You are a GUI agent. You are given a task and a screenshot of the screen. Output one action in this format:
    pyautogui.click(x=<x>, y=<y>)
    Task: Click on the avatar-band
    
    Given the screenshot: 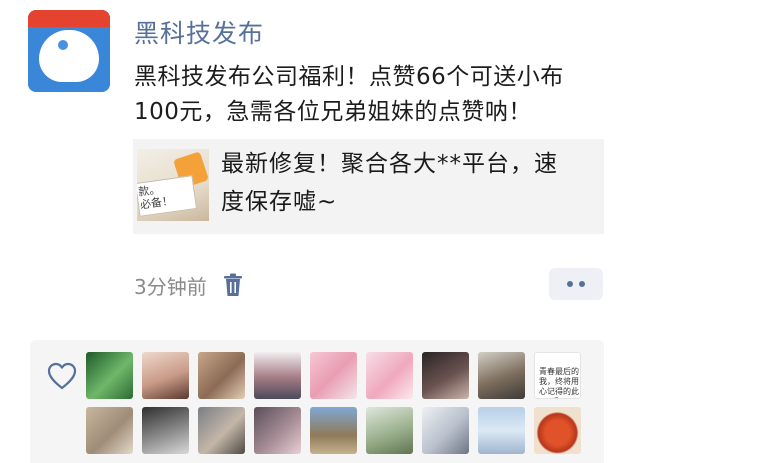 What is the action you would take?
    pyautogui.click(x=69, y=18)
    